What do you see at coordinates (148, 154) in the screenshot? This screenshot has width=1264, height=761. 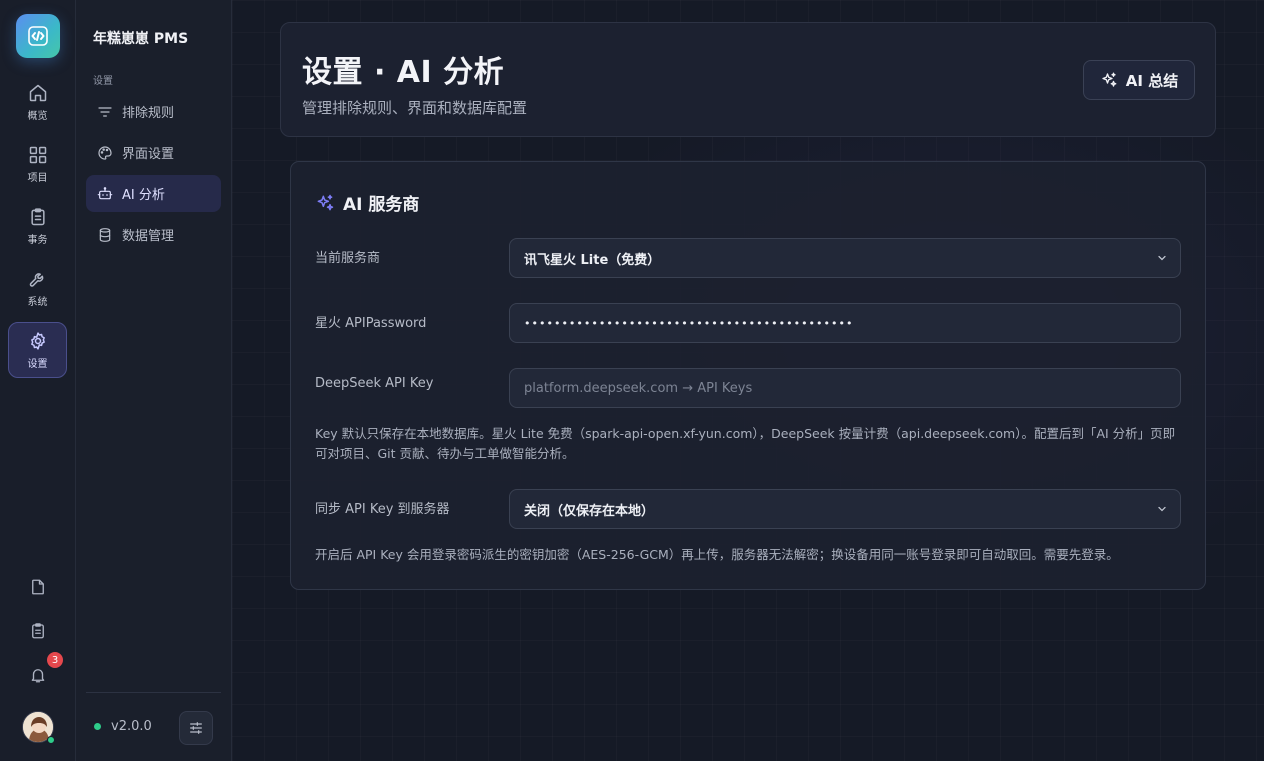 I see `subnav-item-label: 界面设置` at bounding box center [148, 154].